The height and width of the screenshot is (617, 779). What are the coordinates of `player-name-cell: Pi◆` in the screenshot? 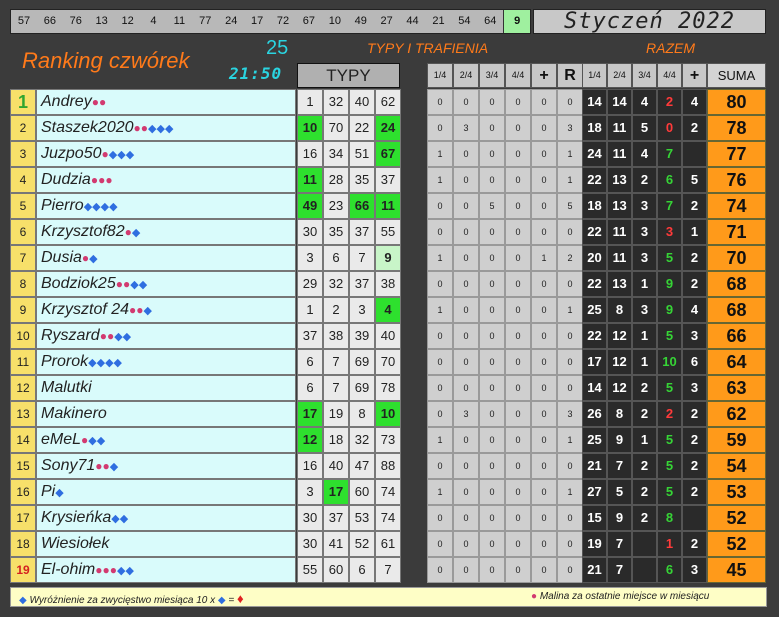 It's located at (166, 492).